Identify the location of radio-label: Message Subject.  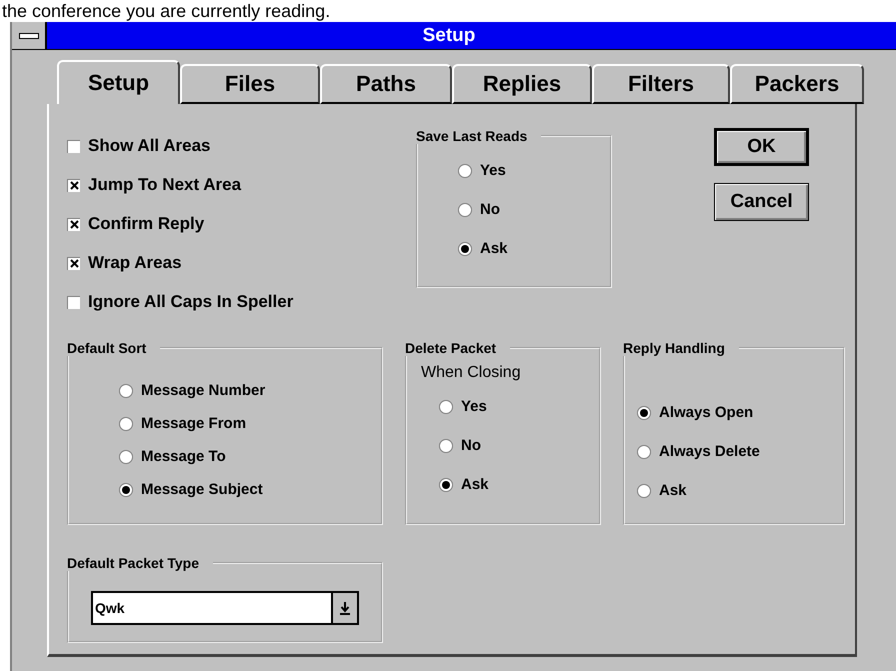
(202, 489).